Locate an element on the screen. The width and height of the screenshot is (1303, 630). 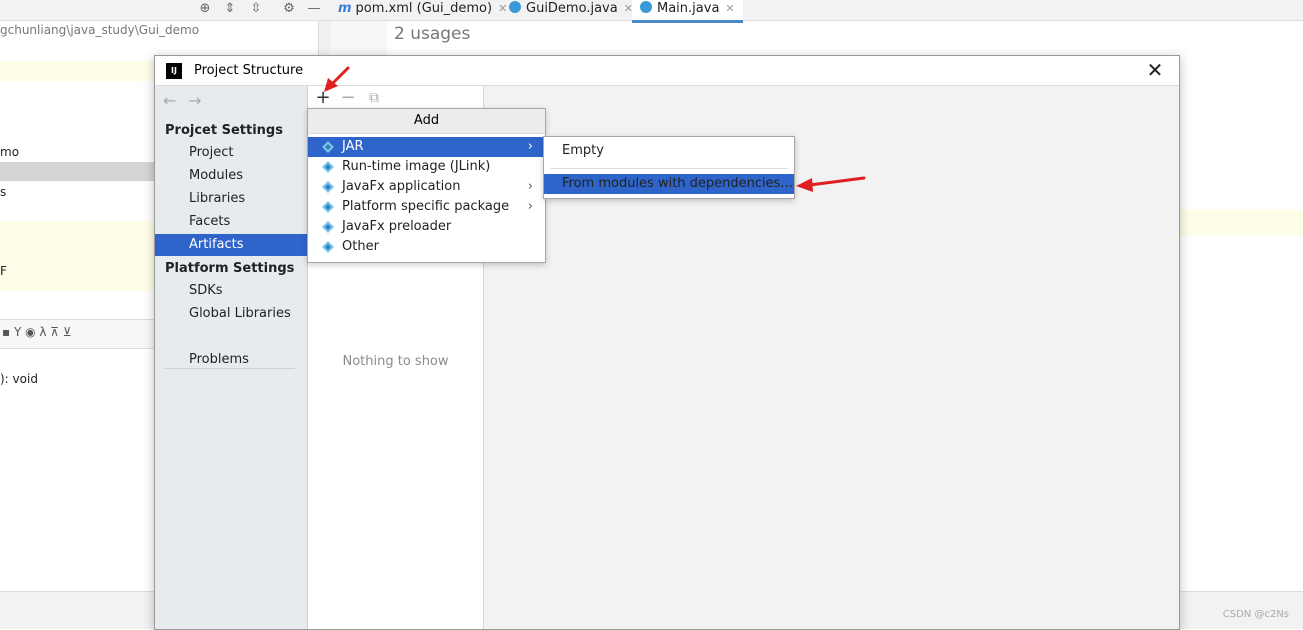
sort-icons: ▪ Y ◉ λ ⊼ ⊻ is located at coordinates (37, 332).